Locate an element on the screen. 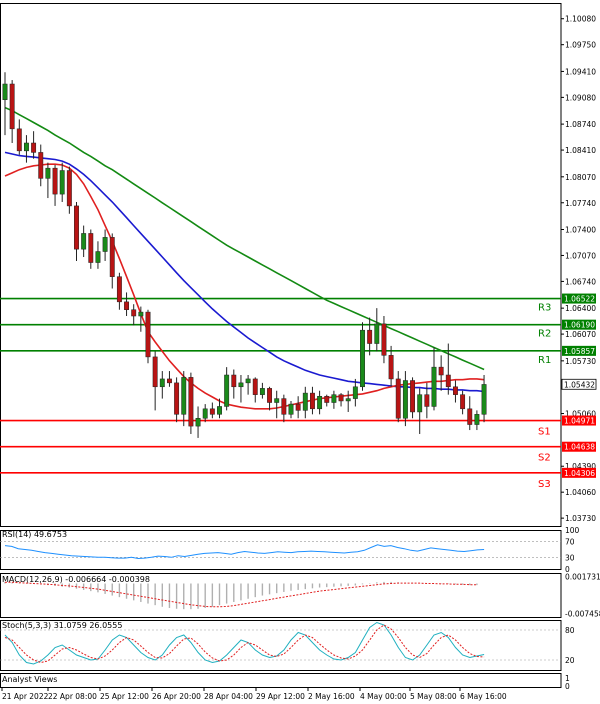  y-tick-label: 1.09750 is located at coordinates (580, 45).